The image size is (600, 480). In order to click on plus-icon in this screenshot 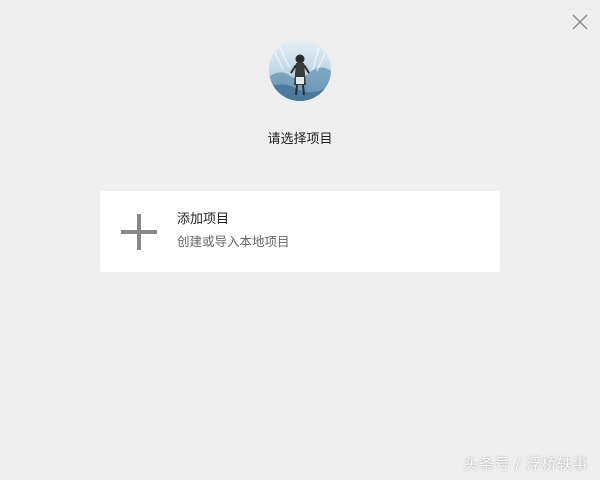, I will do `click(139, 232)`.